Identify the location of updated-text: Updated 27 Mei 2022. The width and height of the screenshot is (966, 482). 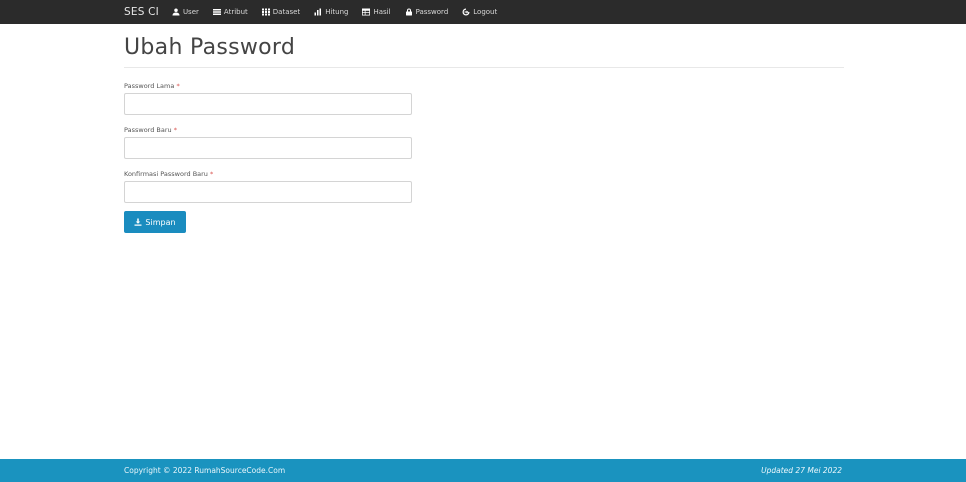
(801, 470).